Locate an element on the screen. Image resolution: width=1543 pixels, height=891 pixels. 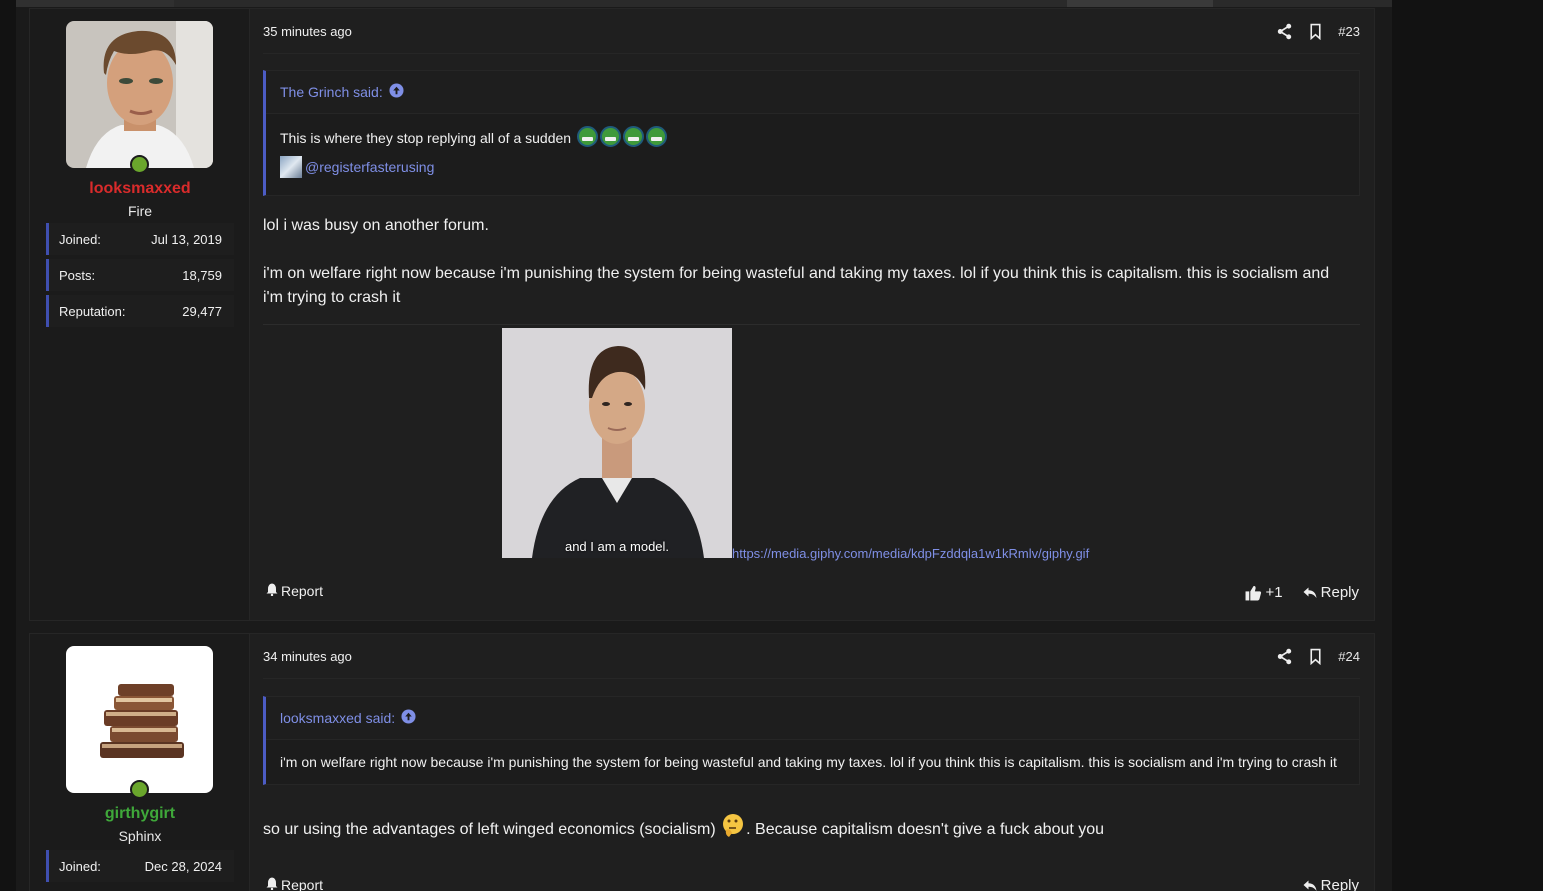
user-mention: @registerfasterusing is located at coordinates (357, 167).